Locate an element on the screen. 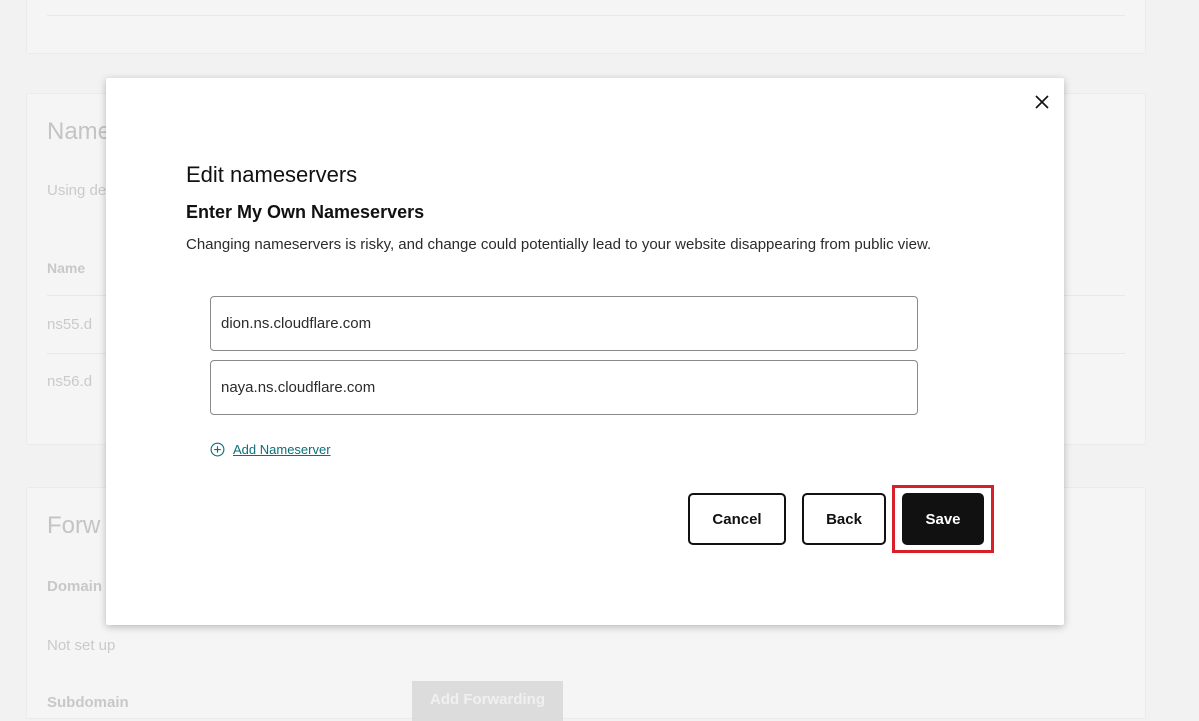 This screenshot has height=721, width=1199. back-button: Back is located at coordinates (844, 519).